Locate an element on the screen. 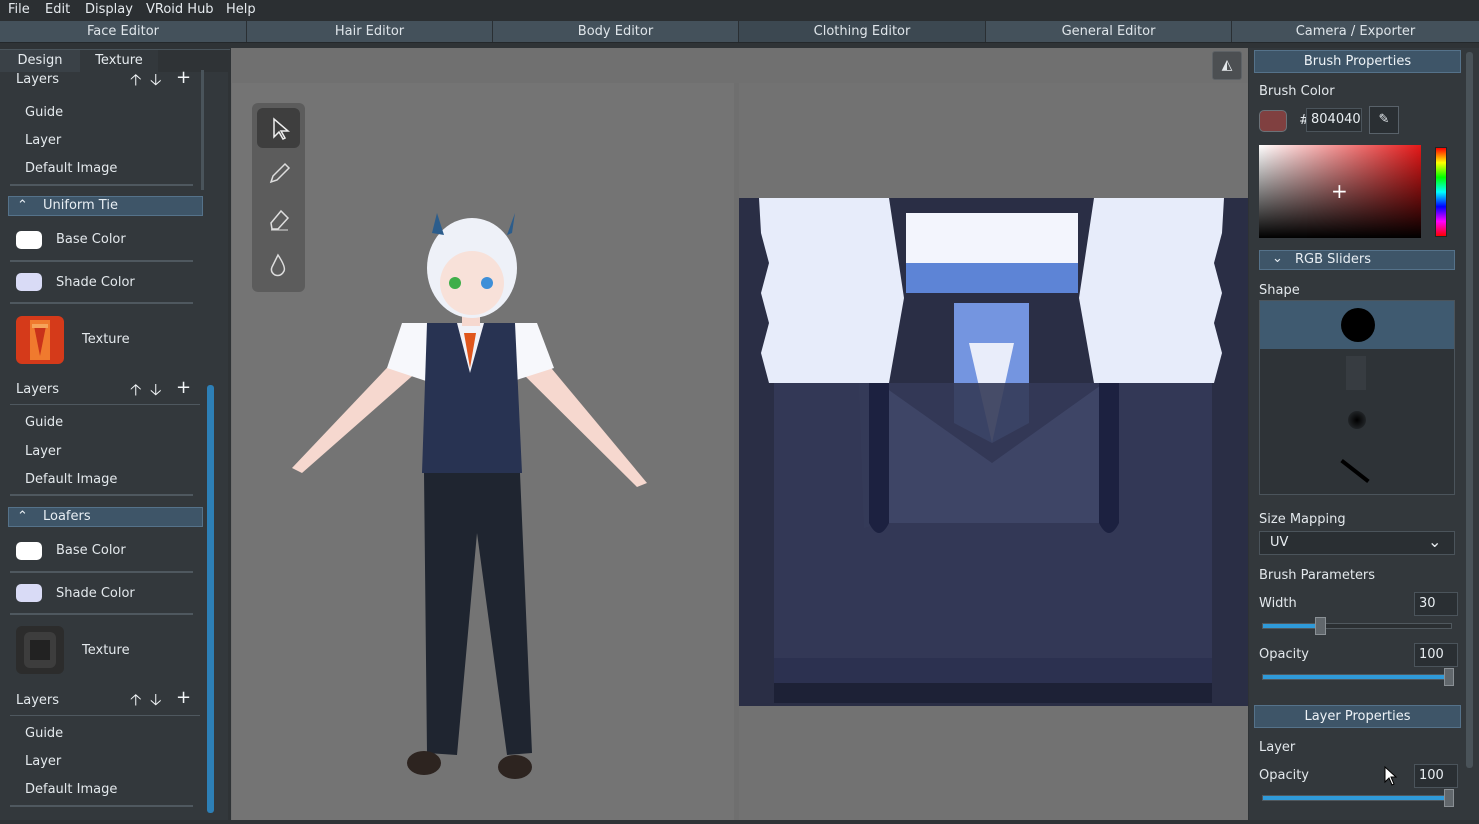  menu-bar: File Edit Display VRoid Hub Help is located at coordinates (739, 10).